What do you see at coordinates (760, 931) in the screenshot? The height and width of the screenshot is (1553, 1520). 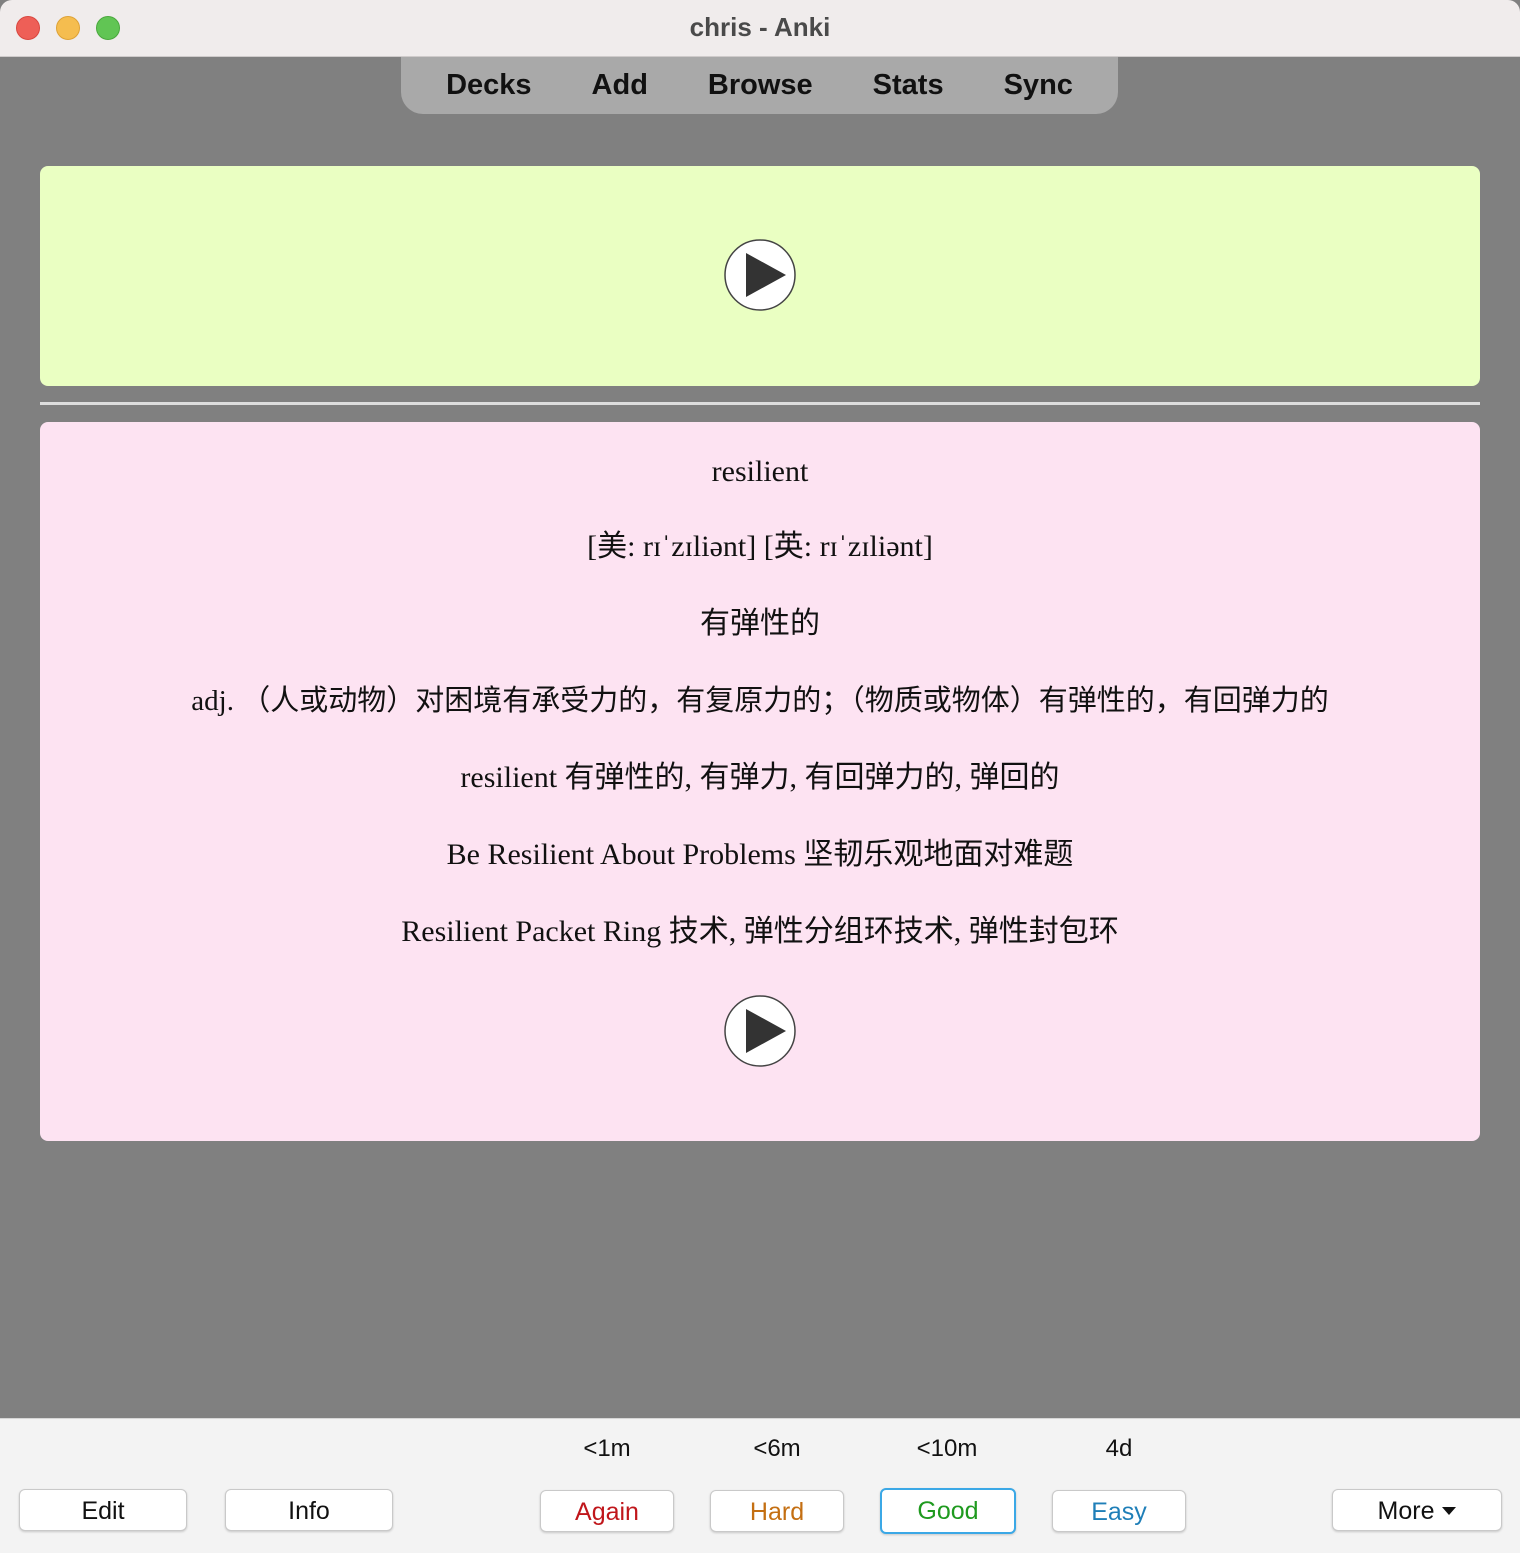 I see `card-phrase-3: Resilient Packet Ring 技术, 弹性分组环技术, 弹性封包环` at bounding box center [760, 931].